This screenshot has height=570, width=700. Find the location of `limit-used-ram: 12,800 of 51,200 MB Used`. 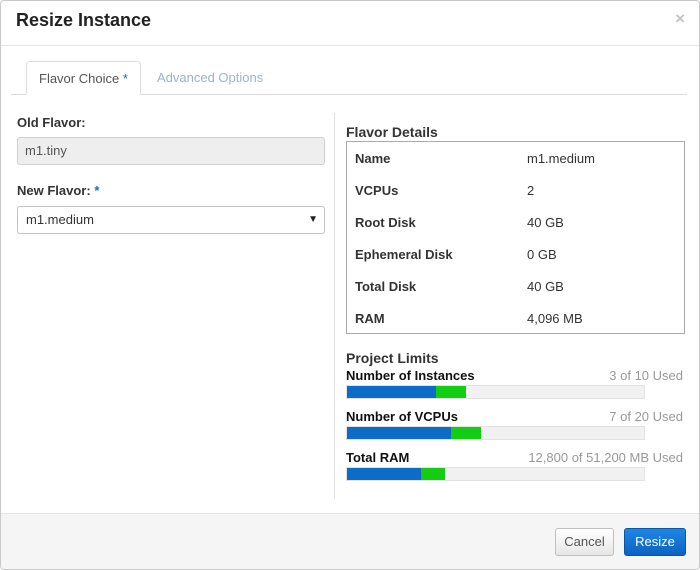

limit-used-ram: 12,800 of 51,200 MB Used is located at coordinates (605, 457).